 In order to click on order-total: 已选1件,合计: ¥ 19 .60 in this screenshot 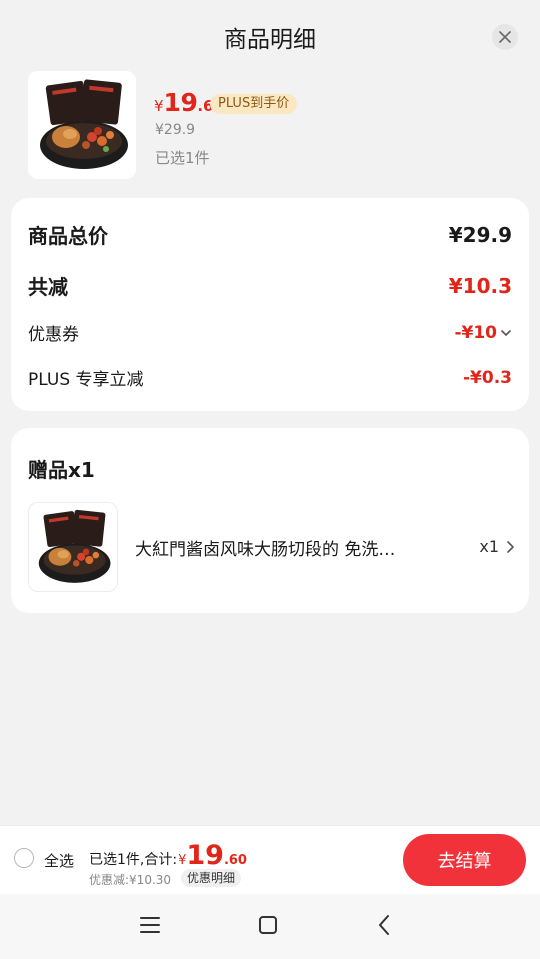, I will do `click(168, 855)`.